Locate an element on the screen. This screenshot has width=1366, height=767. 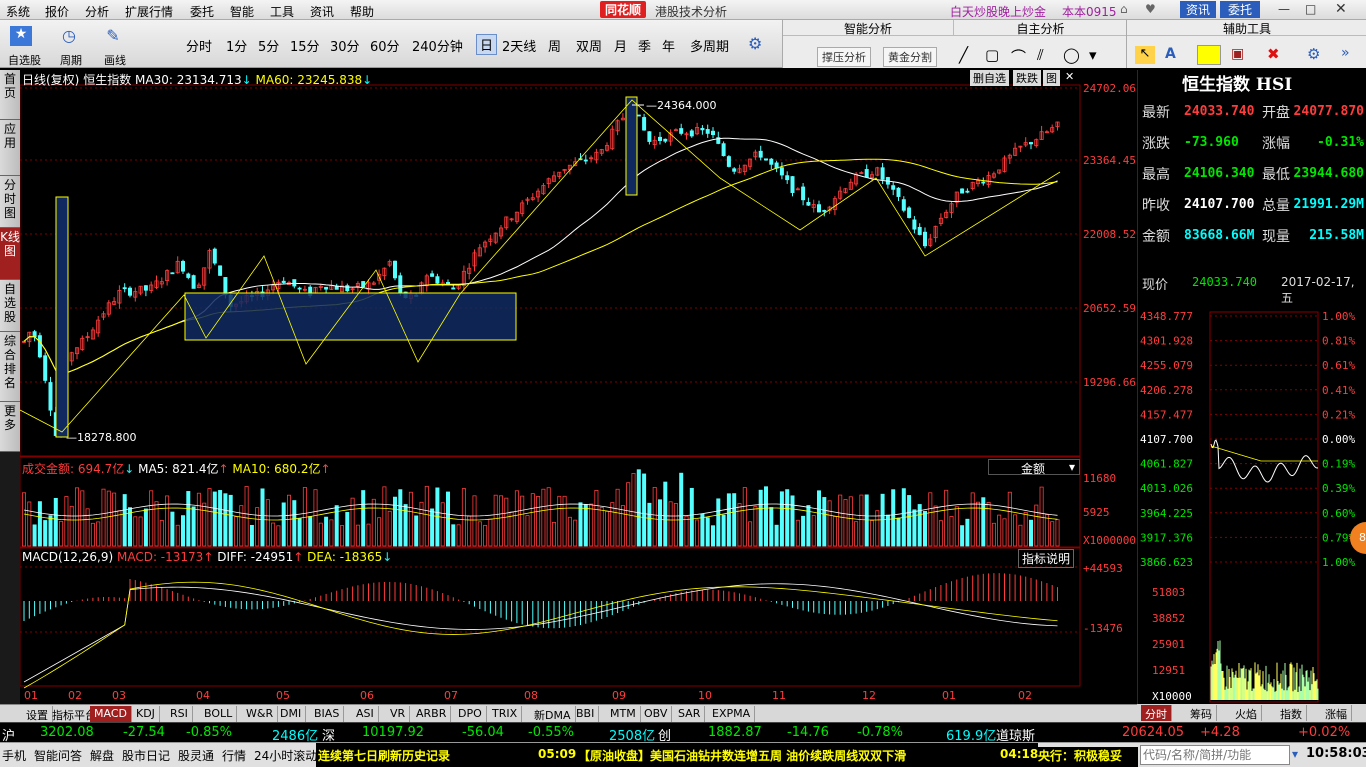
status-item-3: 股市日记 is located at coordinates (146, 755).